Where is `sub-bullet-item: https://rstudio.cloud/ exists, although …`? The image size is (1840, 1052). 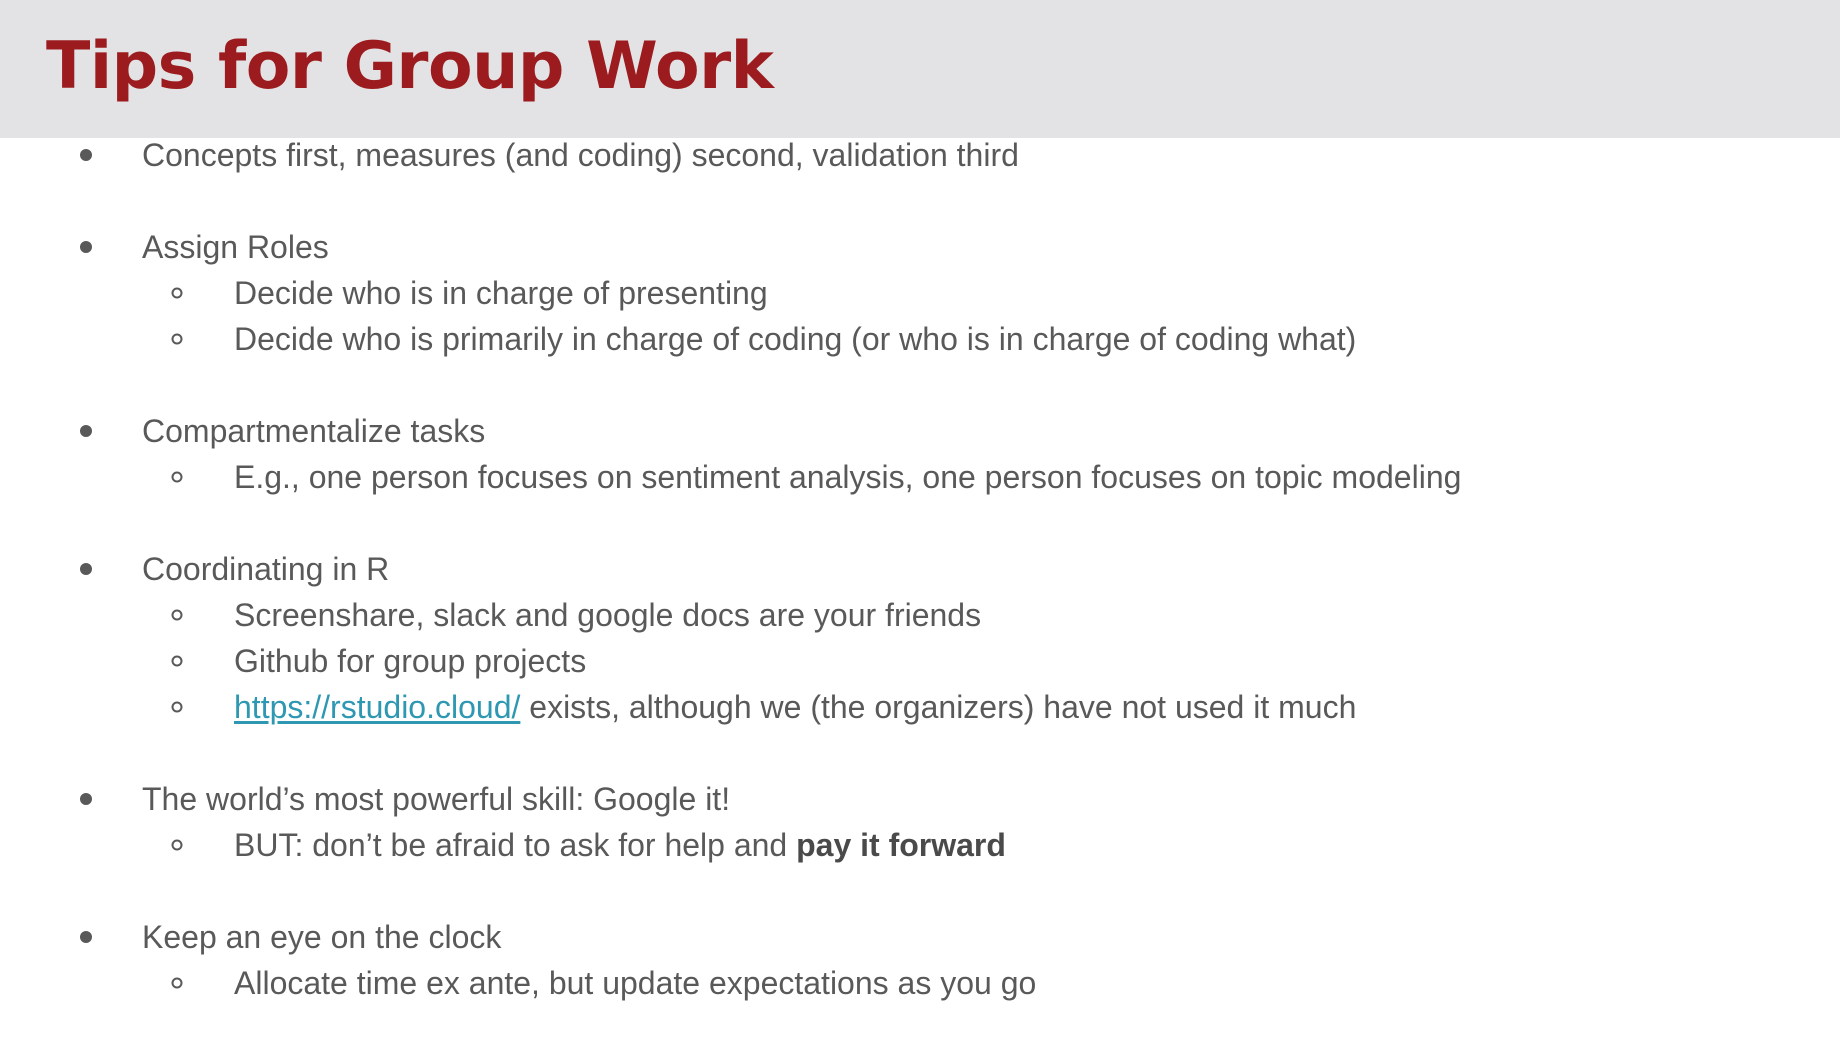 sub-bullet-item: https://rstudio.cloud/ exists, although … is located at coordinates (920, 707).